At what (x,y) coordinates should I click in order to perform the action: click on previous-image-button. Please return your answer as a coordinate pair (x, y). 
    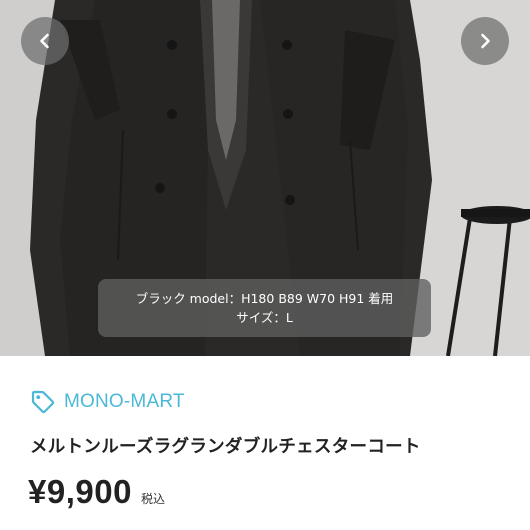
    Looking at the image, I should click on (45, 41).